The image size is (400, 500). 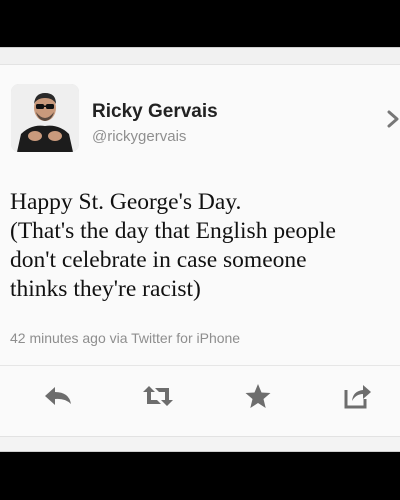 I want to click on favorite-button, so click(x=258, y=396).